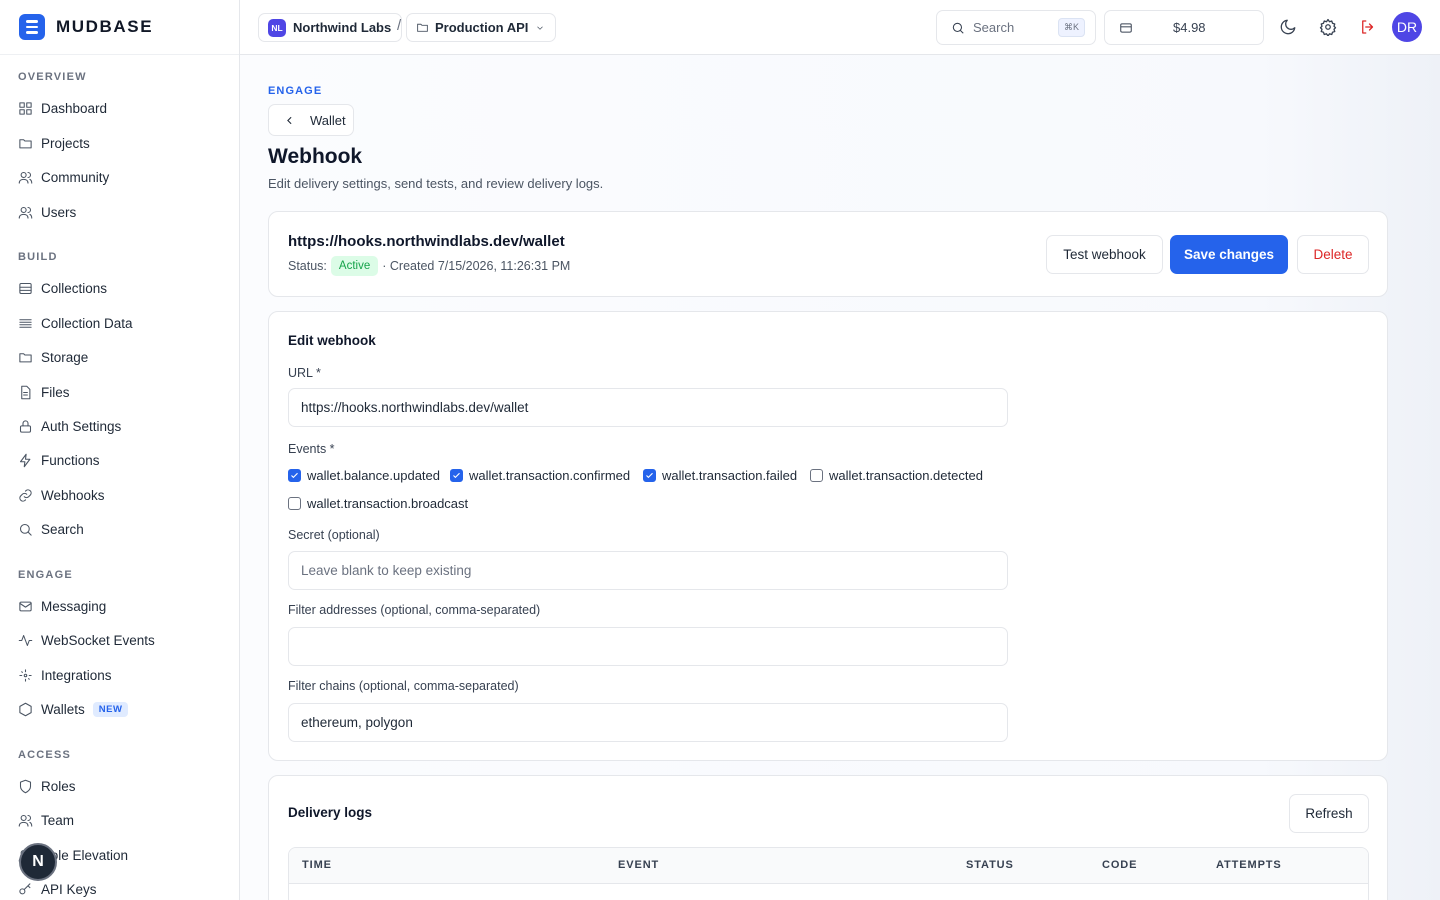  I want to click on back-label: Wallet, so click(328, 120).